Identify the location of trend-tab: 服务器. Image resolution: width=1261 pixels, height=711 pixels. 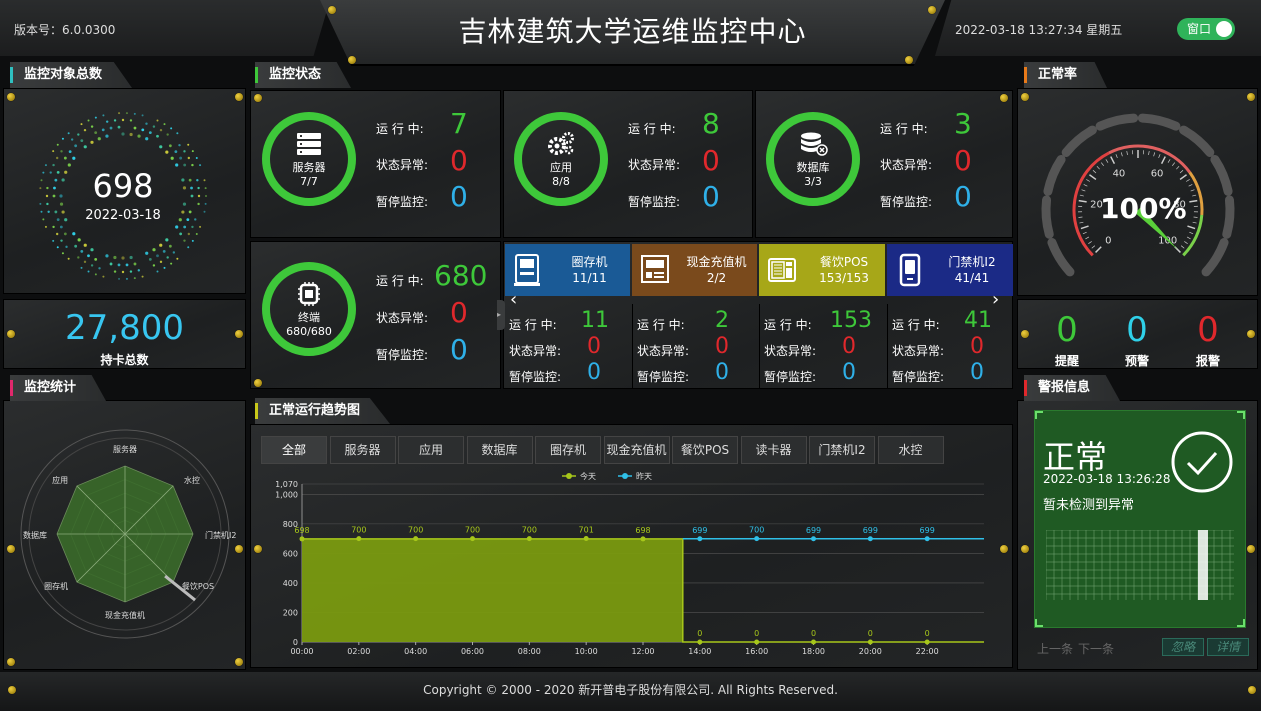
(362, 450).